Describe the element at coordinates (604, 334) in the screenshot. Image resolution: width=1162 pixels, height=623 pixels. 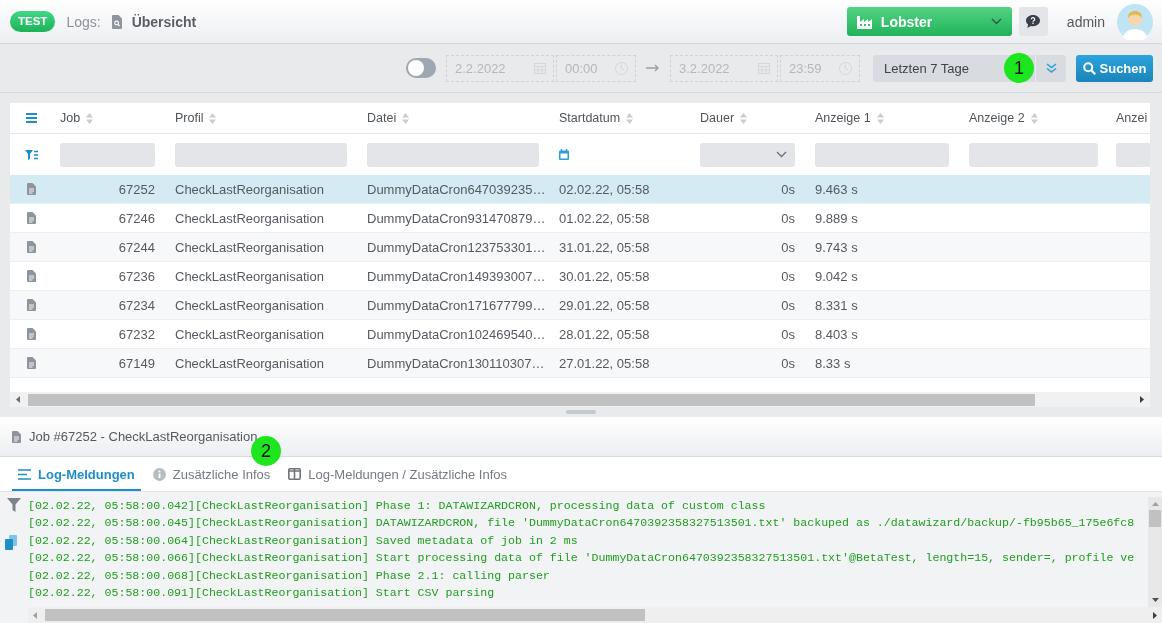
I see `table-cell-text: 28.01.22, 05:58` at that location.